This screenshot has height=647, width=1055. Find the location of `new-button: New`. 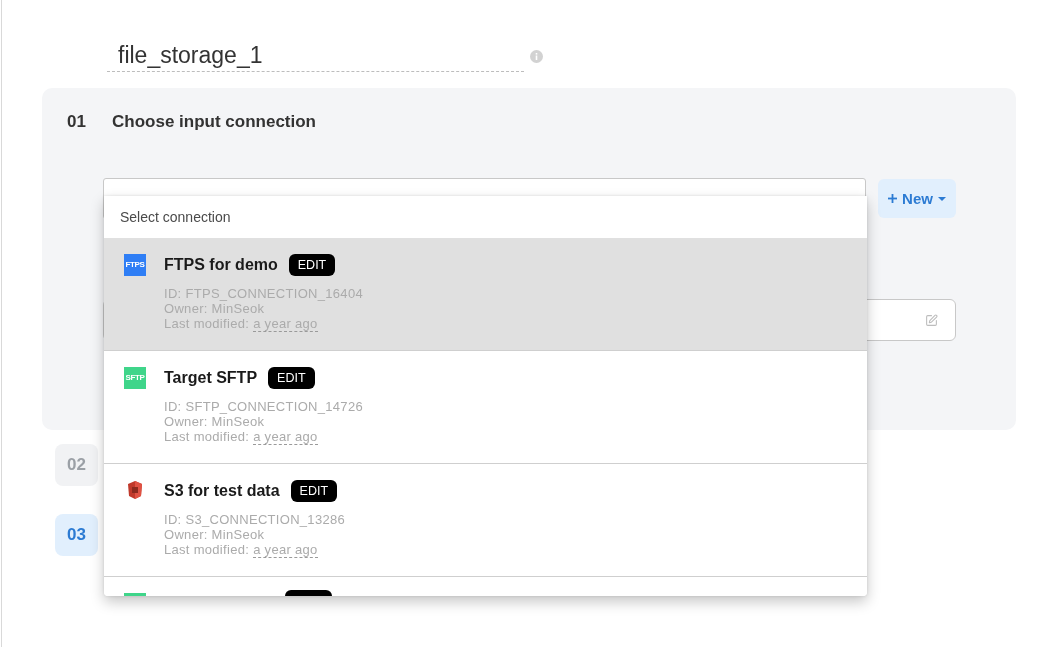

new-button: New is located at coordinates (917, 198).